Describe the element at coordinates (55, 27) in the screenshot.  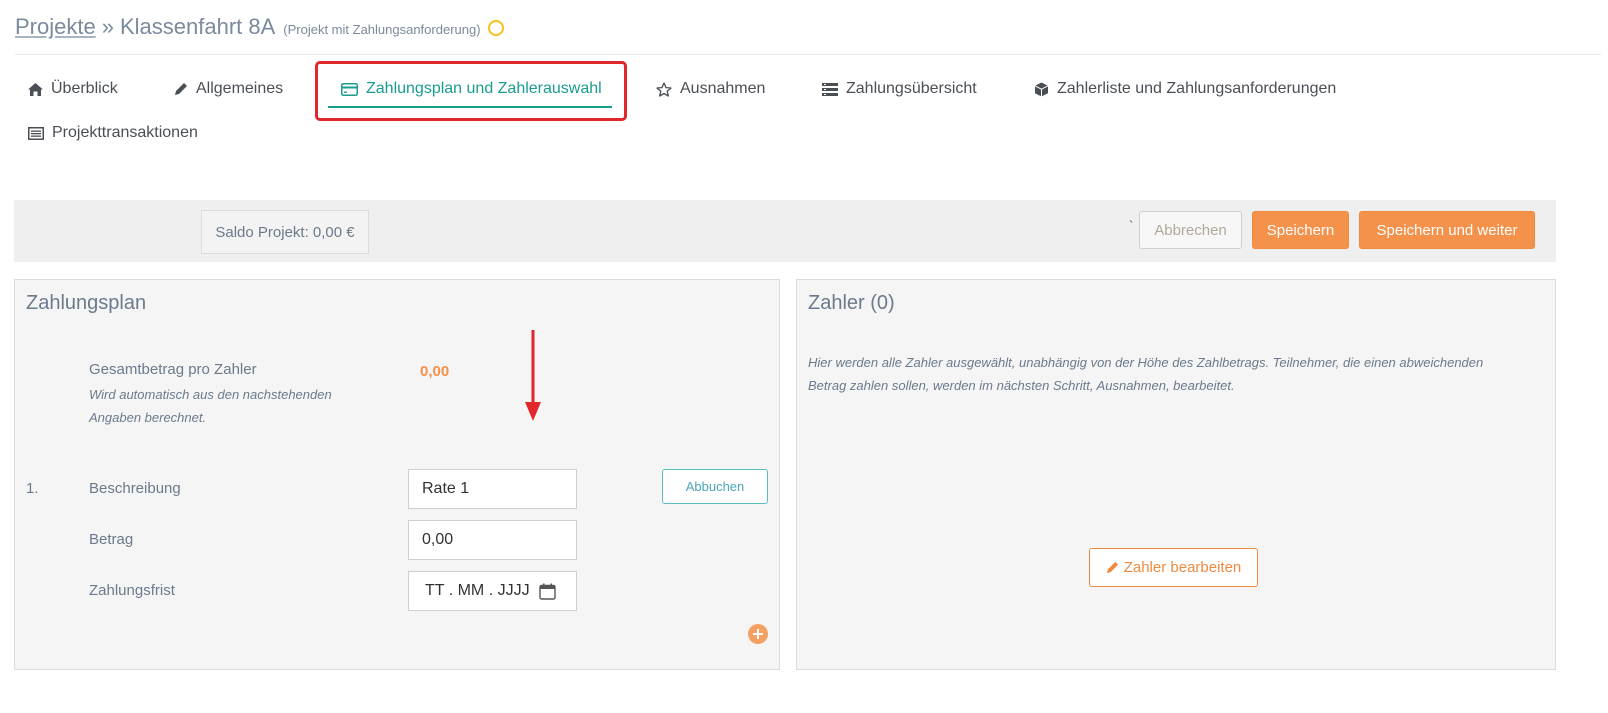
I see `breadcrumb-projekte-link: Projekte` at that location.